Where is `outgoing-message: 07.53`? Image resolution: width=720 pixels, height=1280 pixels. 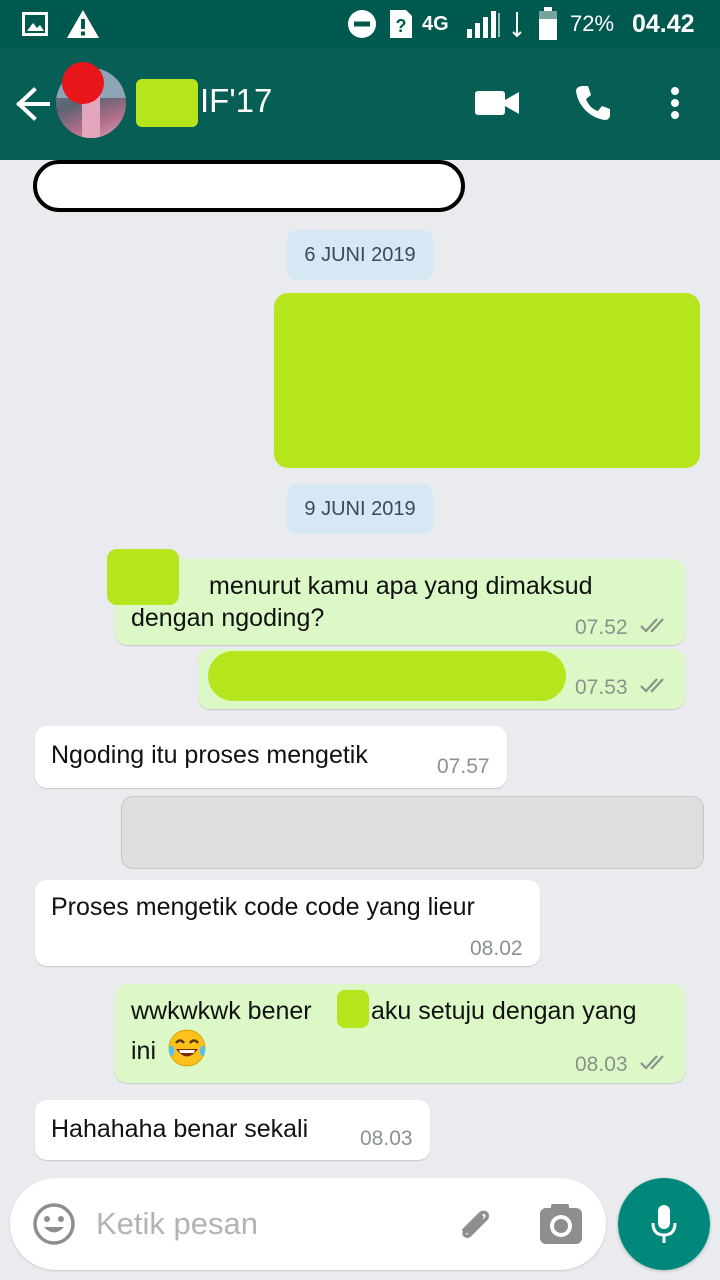 outgoing-message: 07.53 is located at coordinates (441, 679).